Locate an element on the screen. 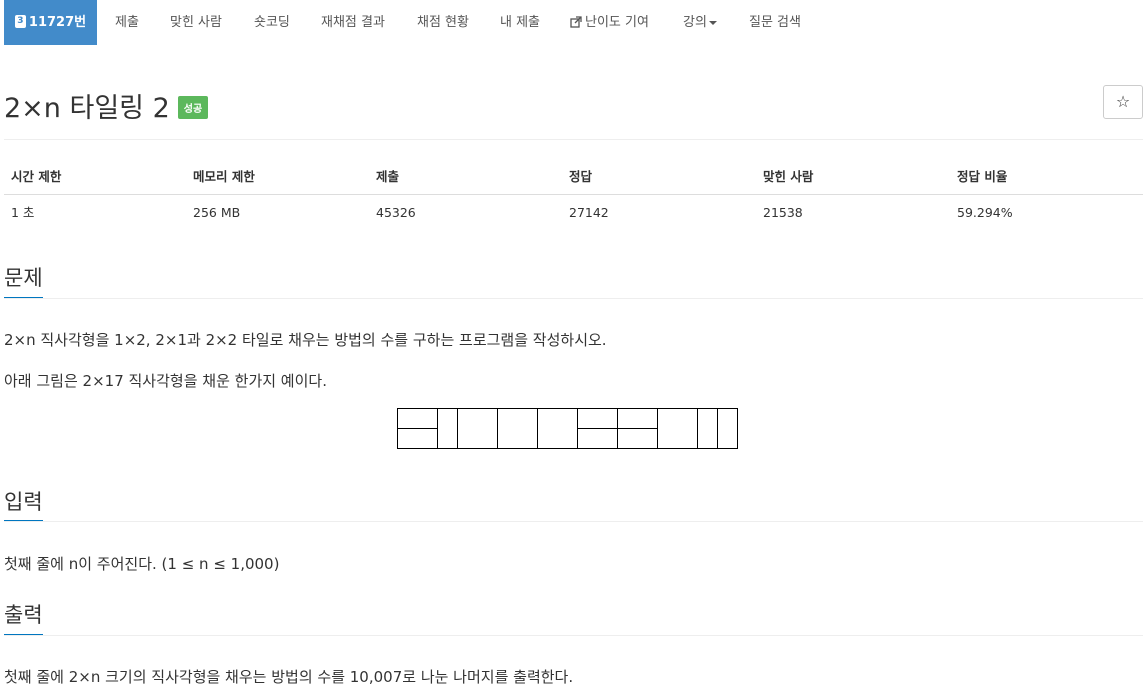 Image resolution: width=1147 pixels, height=691 pixels. info-table-header: 시간 제한 메모리 제한 제출 정답 맞힌 사람 정답 비율 is located at coordinates (573, 177).